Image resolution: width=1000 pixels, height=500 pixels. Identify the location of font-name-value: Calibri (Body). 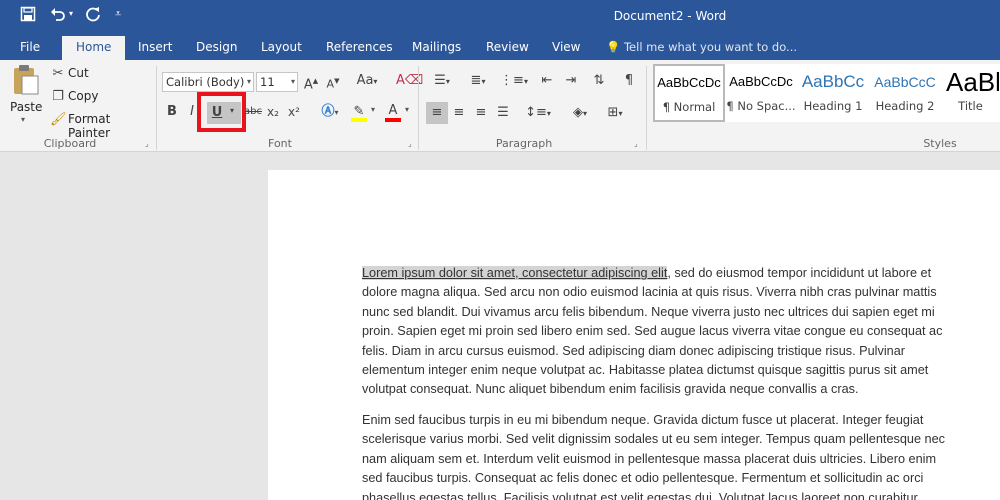
(205, 82).